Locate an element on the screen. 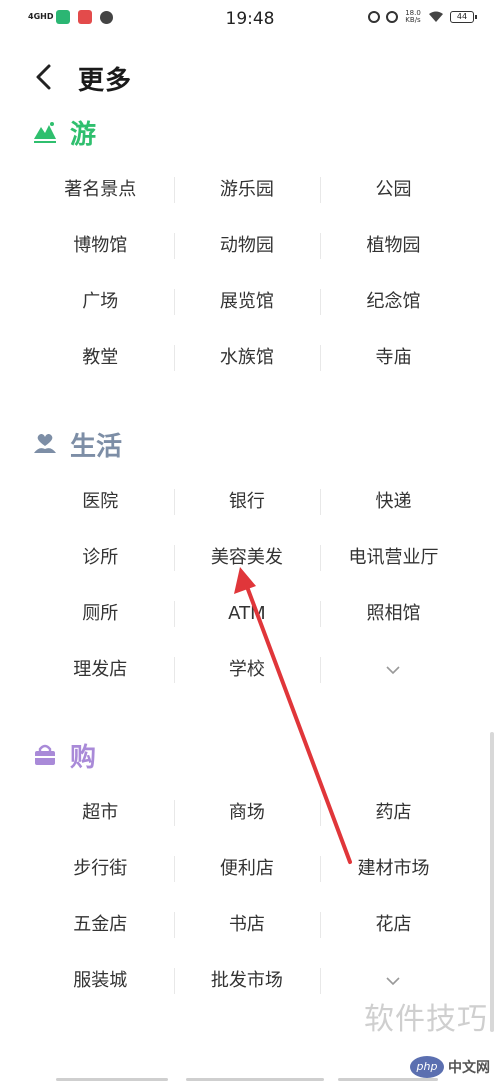 The image size is (500, 1084). grid-row: 广场 展览馆 纪念馆 is located at coordinates (247, 302).